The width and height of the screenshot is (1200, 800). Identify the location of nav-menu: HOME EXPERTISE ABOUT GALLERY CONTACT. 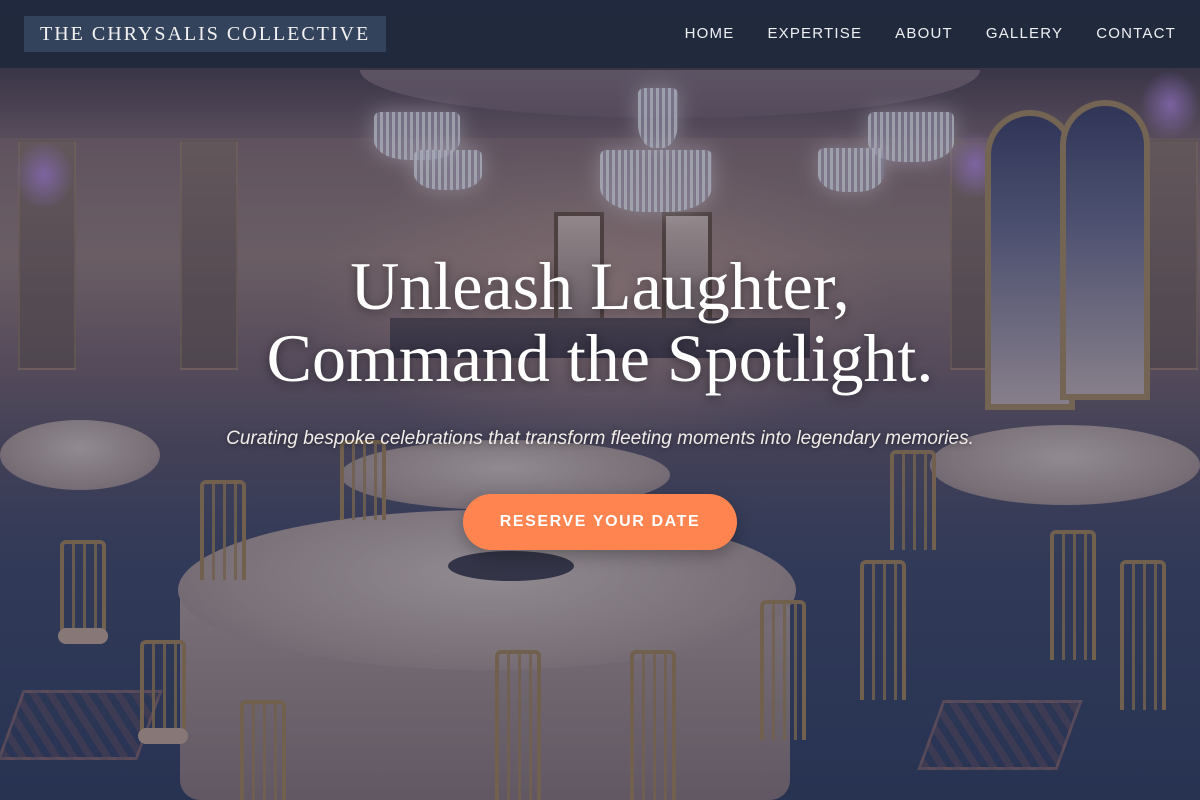
(930, 34).